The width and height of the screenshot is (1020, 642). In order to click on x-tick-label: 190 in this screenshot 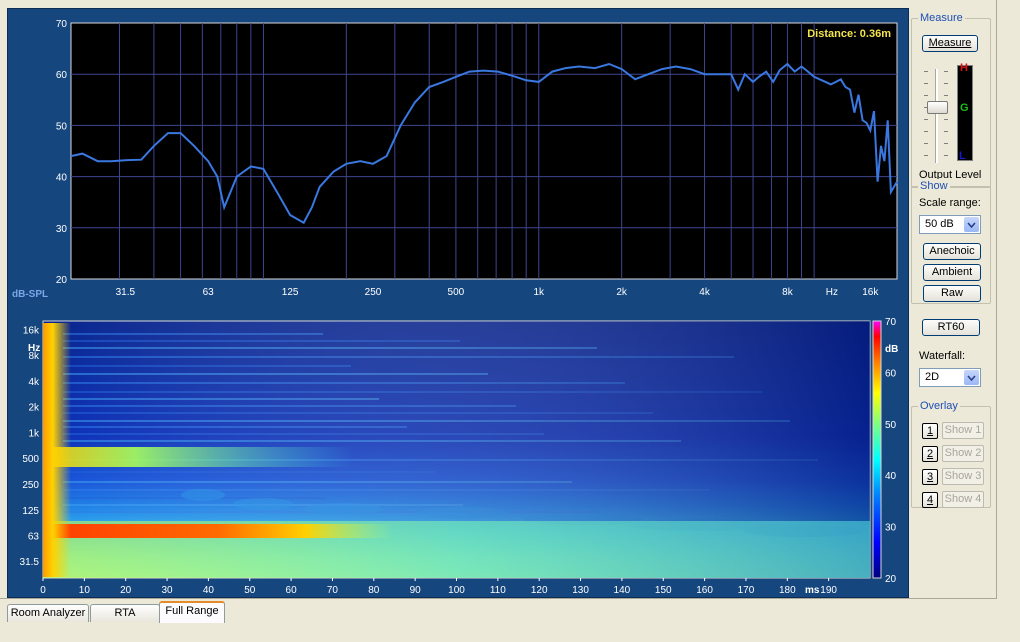, I will do `click(828, 590)`.